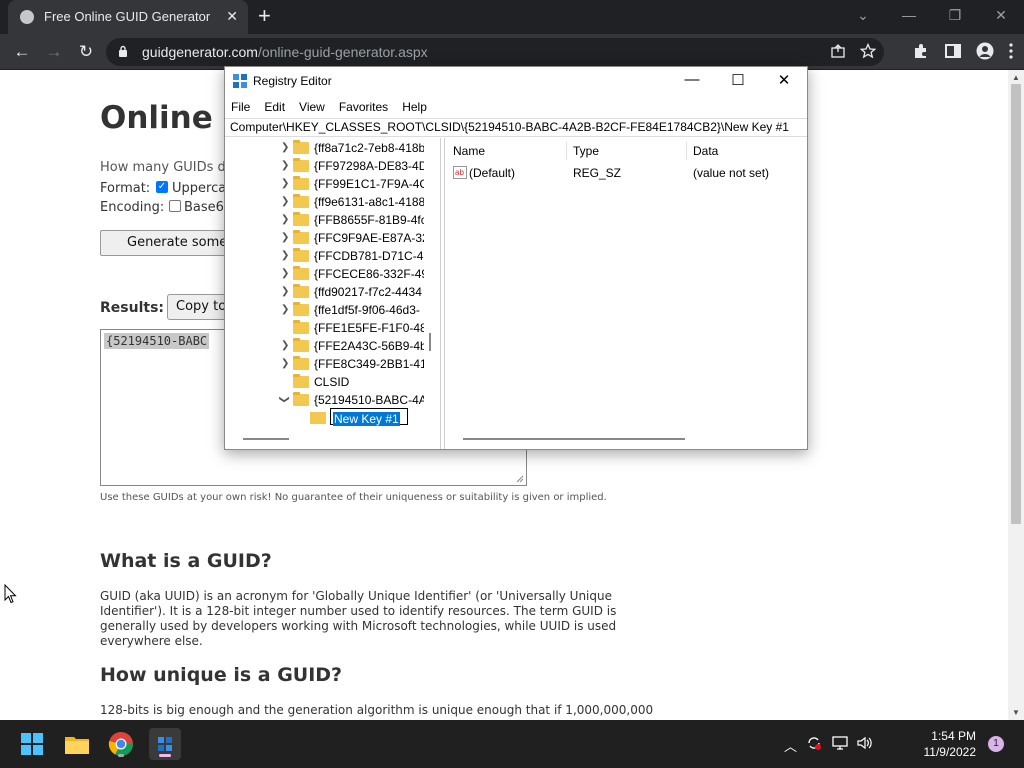 This screenshot has height=768, width=1024. Describe the element at coordinates (86, 52) in the screenshot. I see `reload-button: ↻` at that location.